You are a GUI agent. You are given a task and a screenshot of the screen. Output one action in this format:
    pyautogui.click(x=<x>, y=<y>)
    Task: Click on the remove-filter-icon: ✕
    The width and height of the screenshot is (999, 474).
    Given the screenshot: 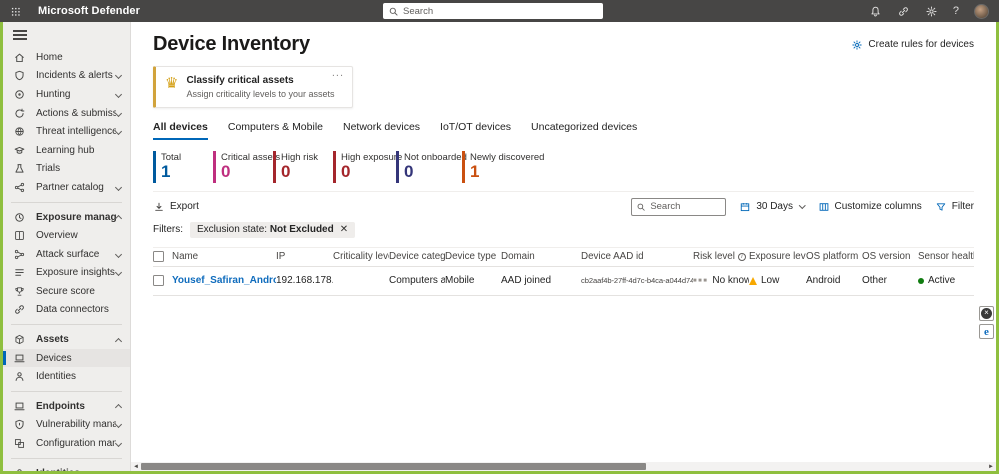 What is the action you would take?
    pyautogui.click(x=344, y=229)
    